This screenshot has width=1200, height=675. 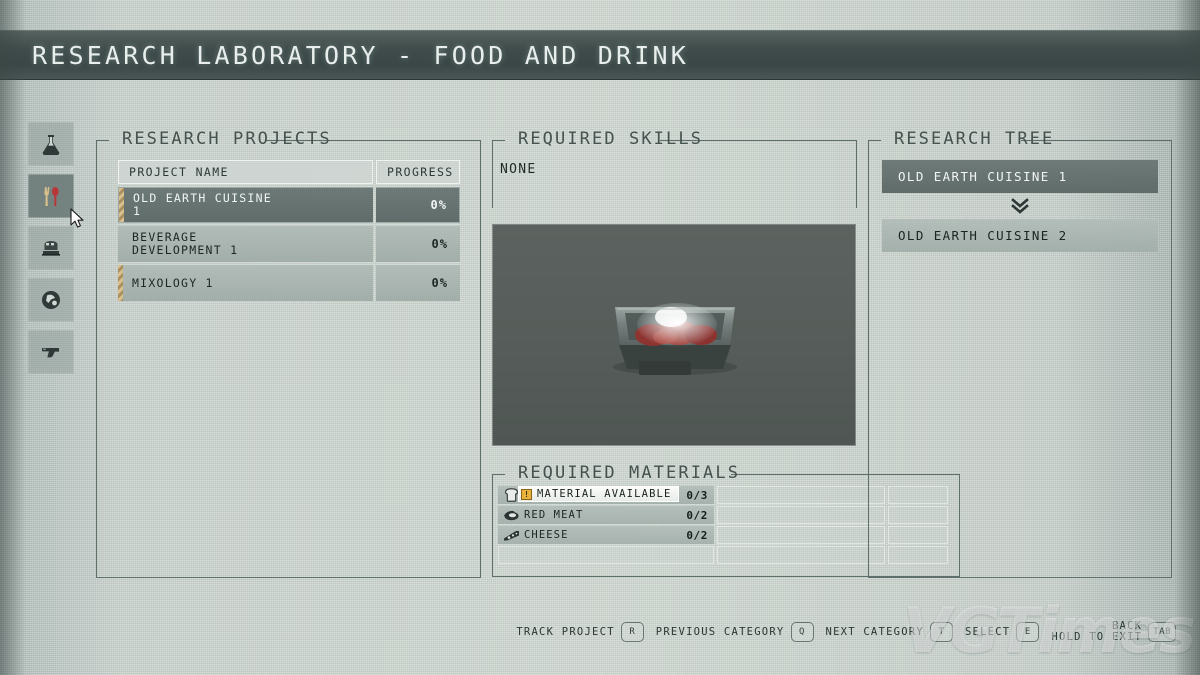 I want to click on right-edge-vignette, so click(x=1187, y=337).